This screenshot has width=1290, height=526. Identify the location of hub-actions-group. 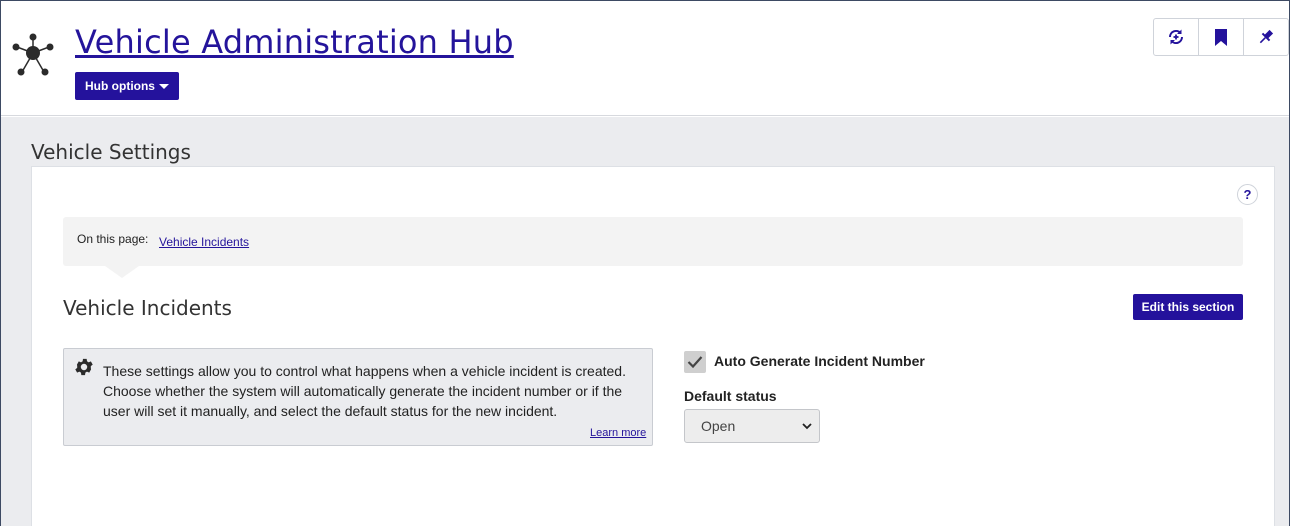
(1221, 37).